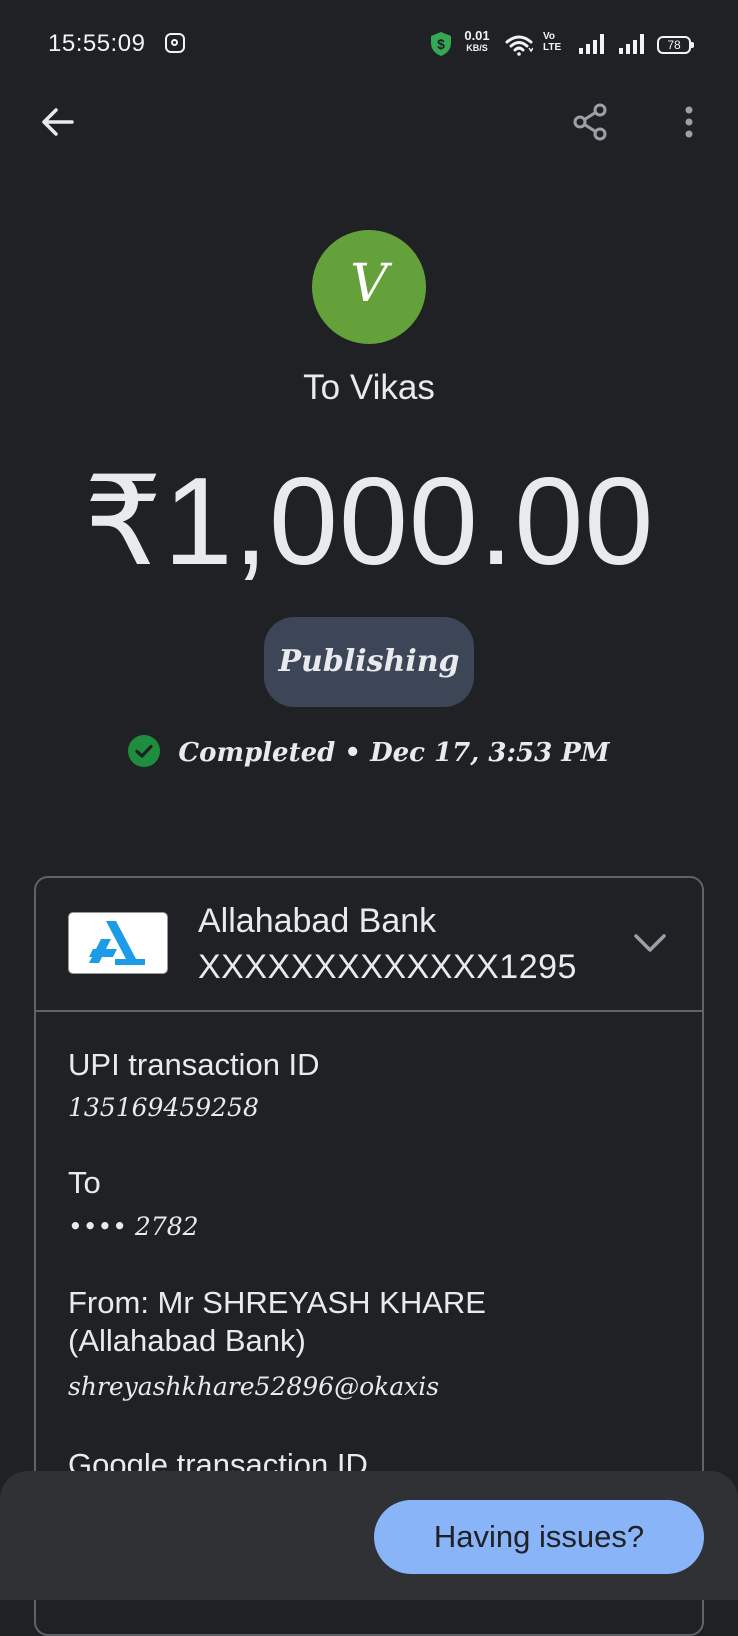  Describe the element at coordinates (144, 751) in the screenshot. I see `check-circle-icon` at that location.